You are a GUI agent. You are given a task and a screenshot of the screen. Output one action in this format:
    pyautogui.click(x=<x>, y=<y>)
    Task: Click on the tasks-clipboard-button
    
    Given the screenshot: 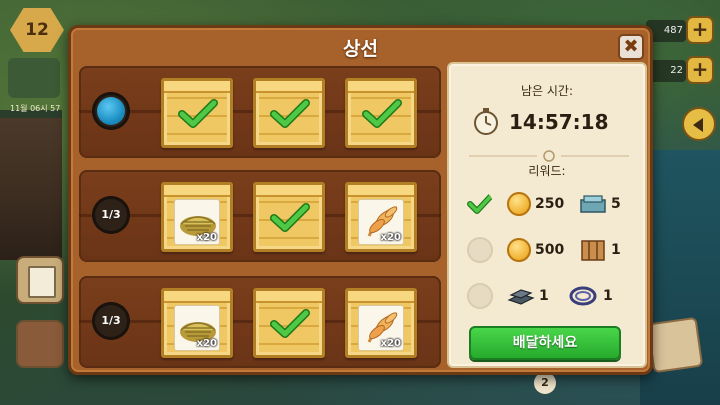 What is the action you would take?
    pyautogui.click(x=40, y=280)
    